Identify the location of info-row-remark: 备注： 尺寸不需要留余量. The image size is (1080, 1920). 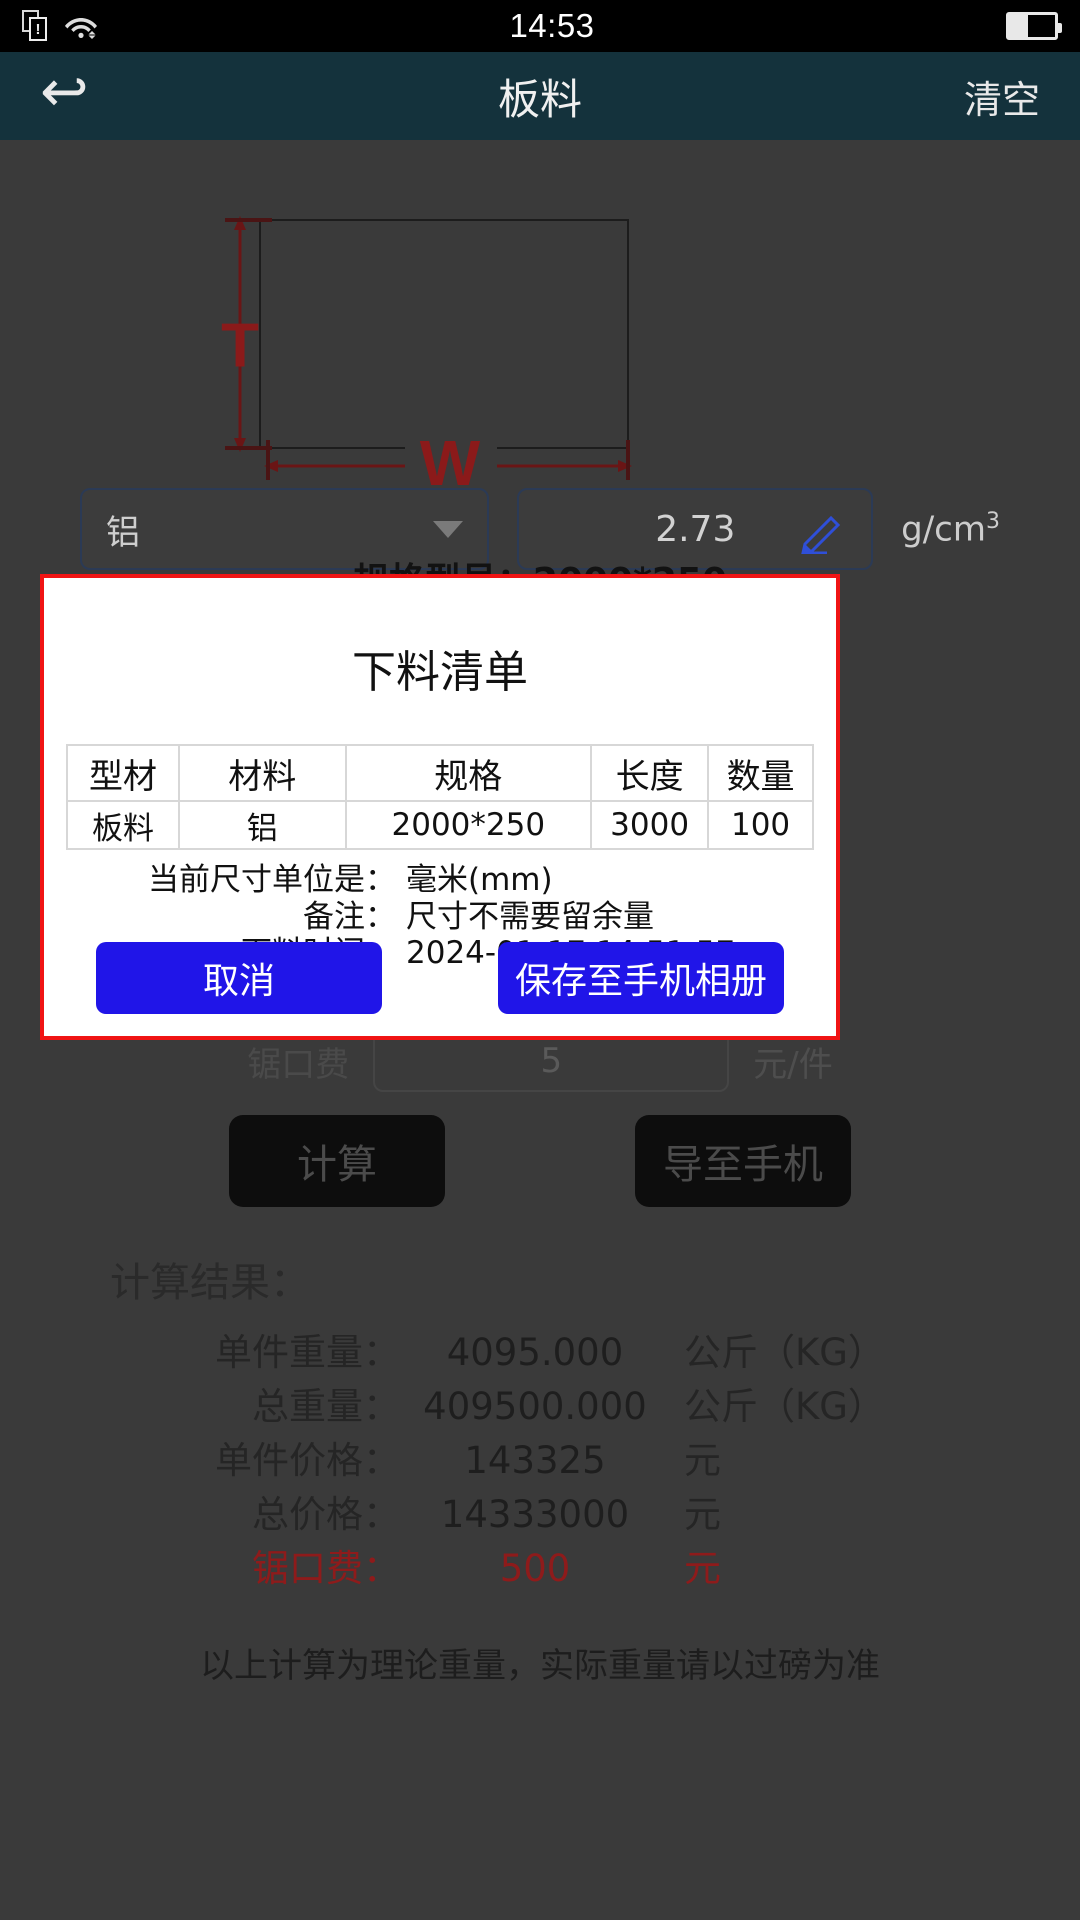
(440, 917).